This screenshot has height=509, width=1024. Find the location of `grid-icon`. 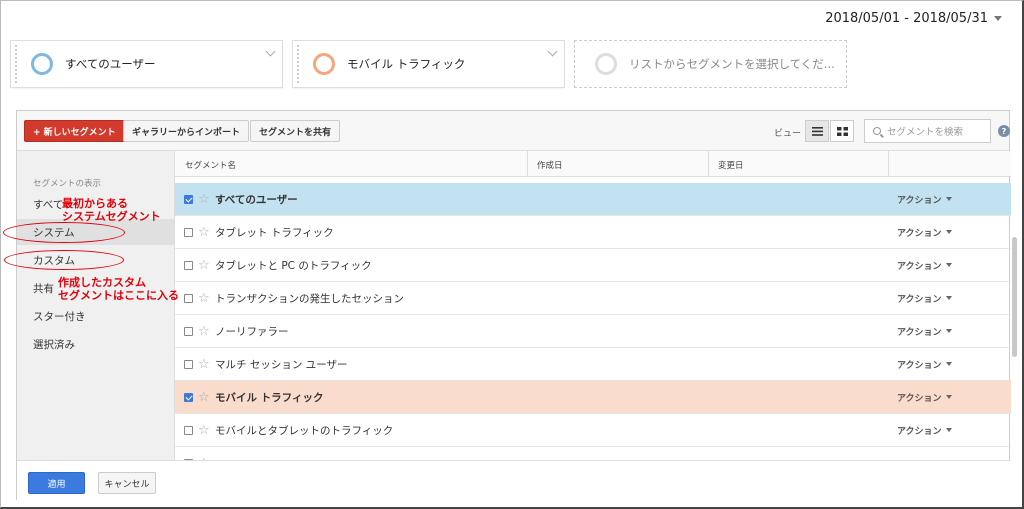

grid-icon is located at coordinates (842, 131).